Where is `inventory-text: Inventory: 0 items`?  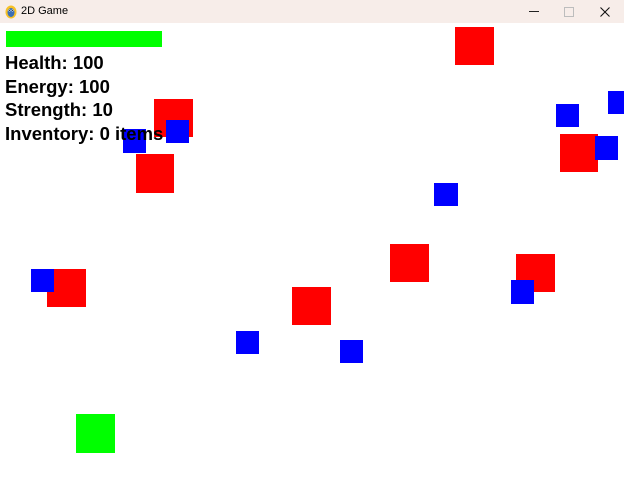
inventory-text: Inventory: 0 items is located at coordinates (84, 133).